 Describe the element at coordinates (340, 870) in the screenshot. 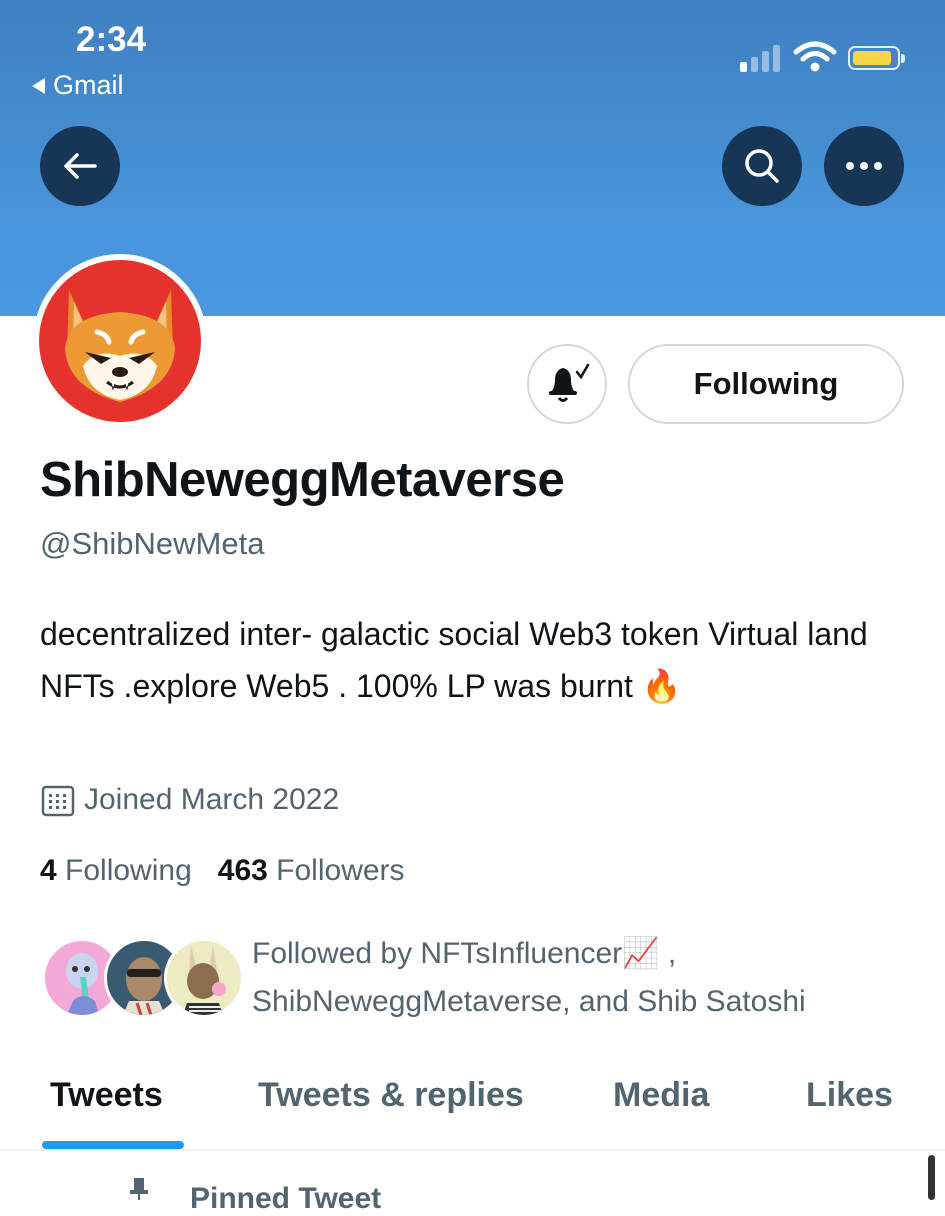

I see `followers-label: Followers` at that location.